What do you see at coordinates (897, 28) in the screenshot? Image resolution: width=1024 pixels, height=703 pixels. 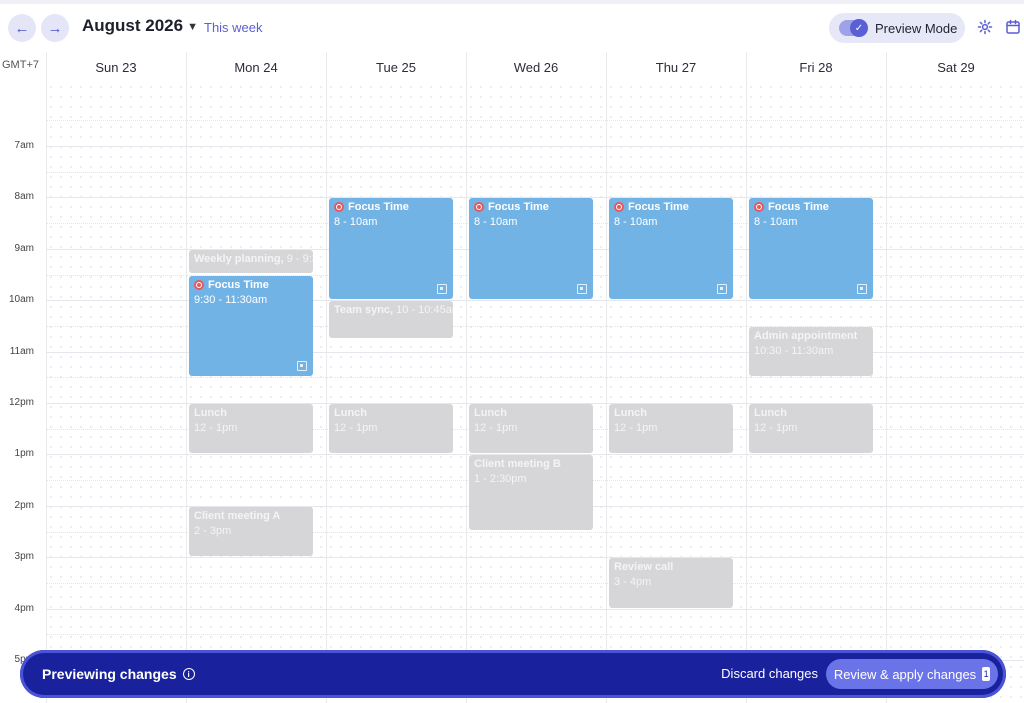 I see `preview-mode-toggle: ✓ Preview Mode` at bounding box center [897, 28].